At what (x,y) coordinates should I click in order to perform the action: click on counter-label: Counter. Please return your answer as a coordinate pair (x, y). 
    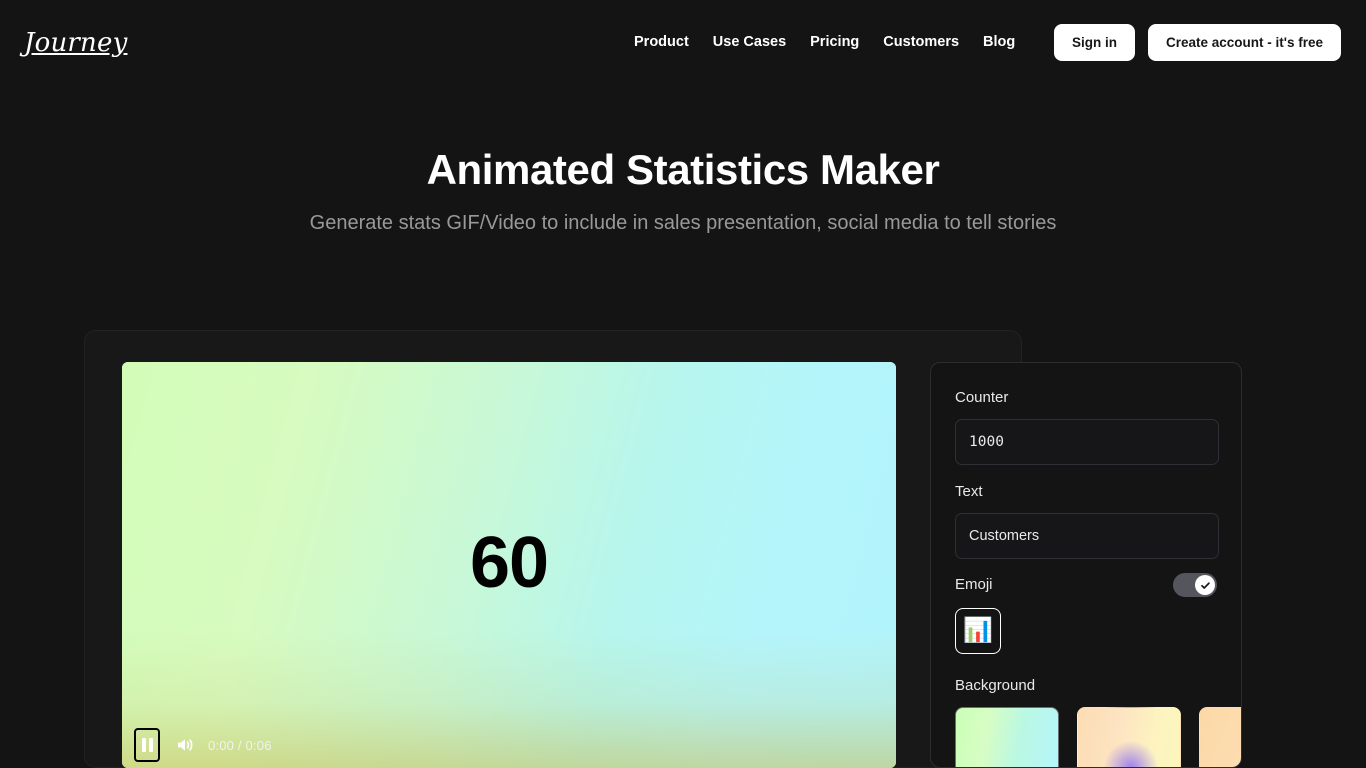
    Looking at the image, I should click on (982, 397).